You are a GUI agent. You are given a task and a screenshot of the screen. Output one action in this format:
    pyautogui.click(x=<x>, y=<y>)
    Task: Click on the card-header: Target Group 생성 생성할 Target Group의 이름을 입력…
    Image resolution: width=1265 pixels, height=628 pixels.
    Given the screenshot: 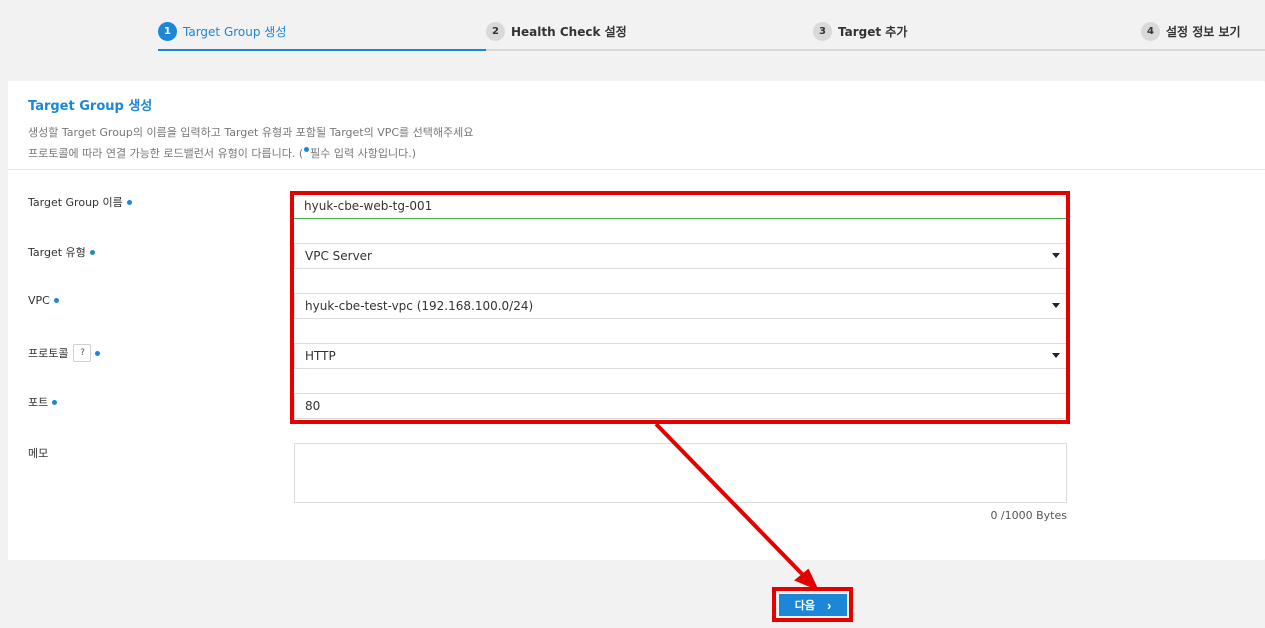 What is the action you would take?
    pyautogui.click(x=636, y=125)
    